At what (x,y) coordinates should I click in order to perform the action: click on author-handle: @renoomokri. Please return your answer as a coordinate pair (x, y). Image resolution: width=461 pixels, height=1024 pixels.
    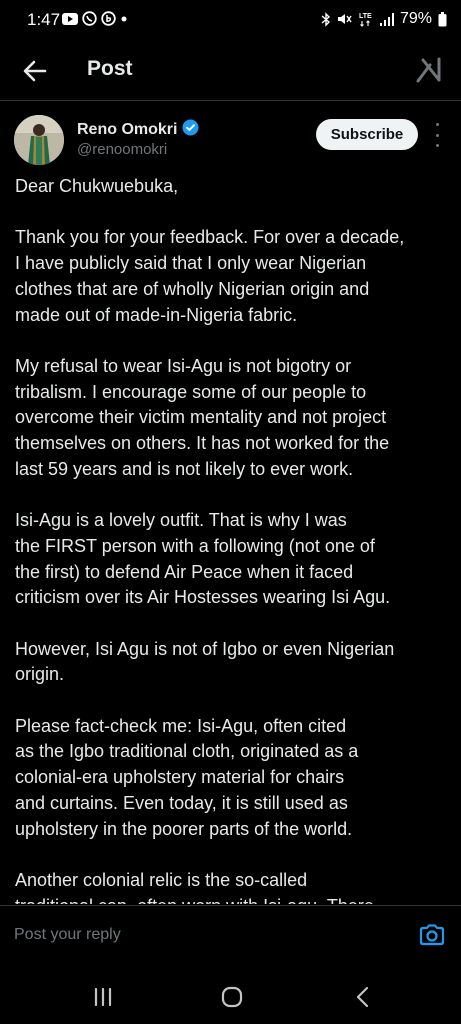
    Looking at the image, I should click on (122, 149).